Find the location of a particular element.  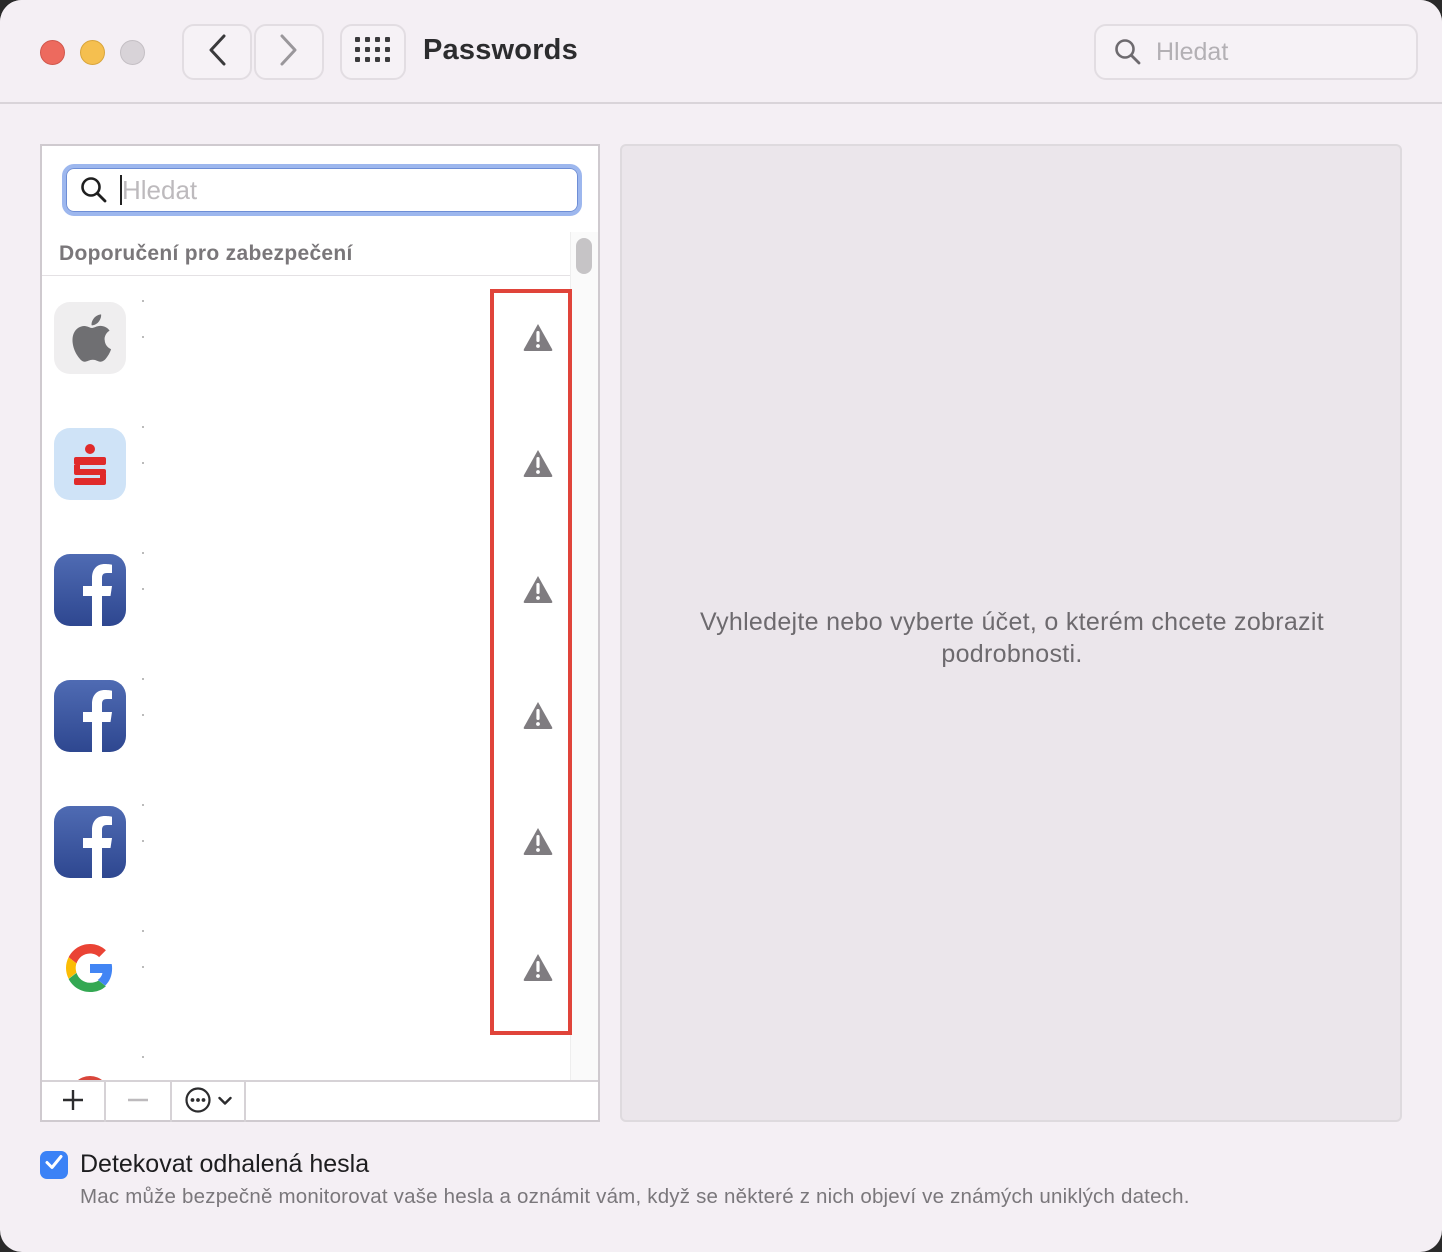

add-password-button is located at coordinates (74, 1102).